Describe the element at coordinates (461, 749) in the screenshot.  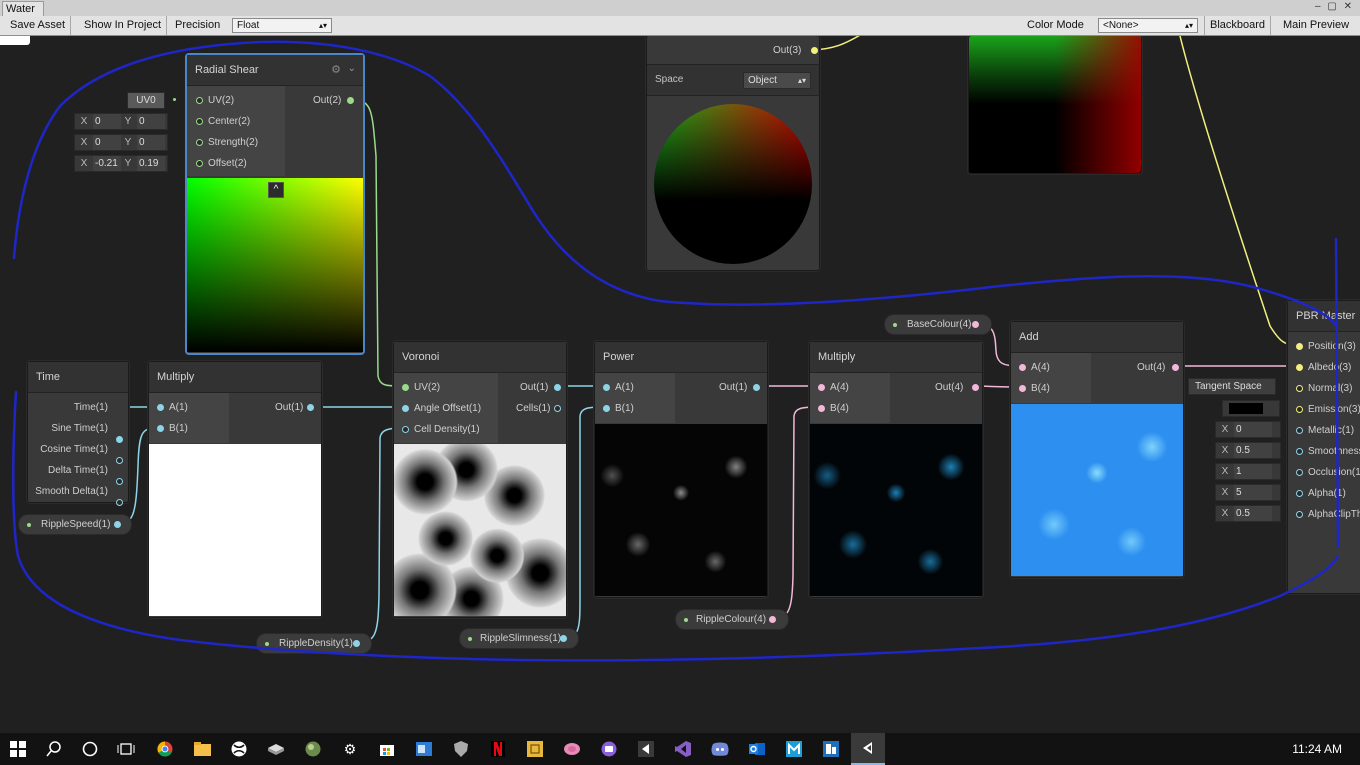
I see `shield-app-icon` at that location.